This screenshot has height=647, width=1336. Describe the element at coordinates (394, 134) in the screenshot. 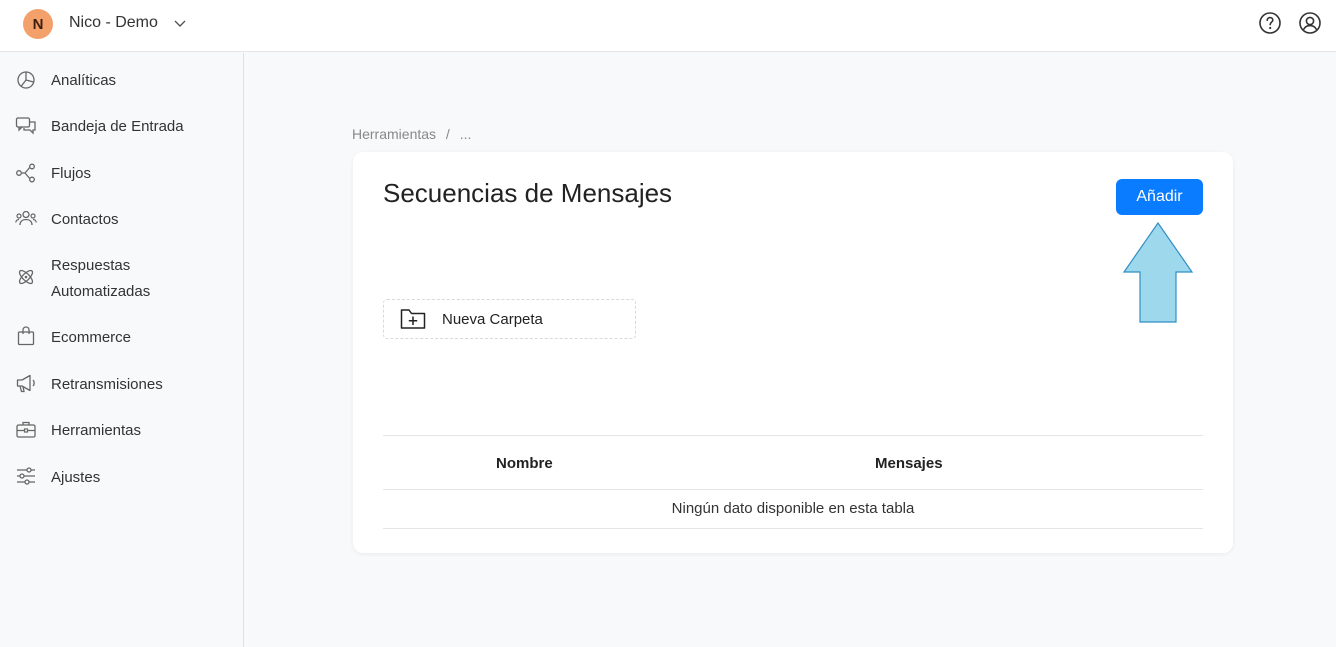

I see `breadcrumb-root: Herramientas` at that location.